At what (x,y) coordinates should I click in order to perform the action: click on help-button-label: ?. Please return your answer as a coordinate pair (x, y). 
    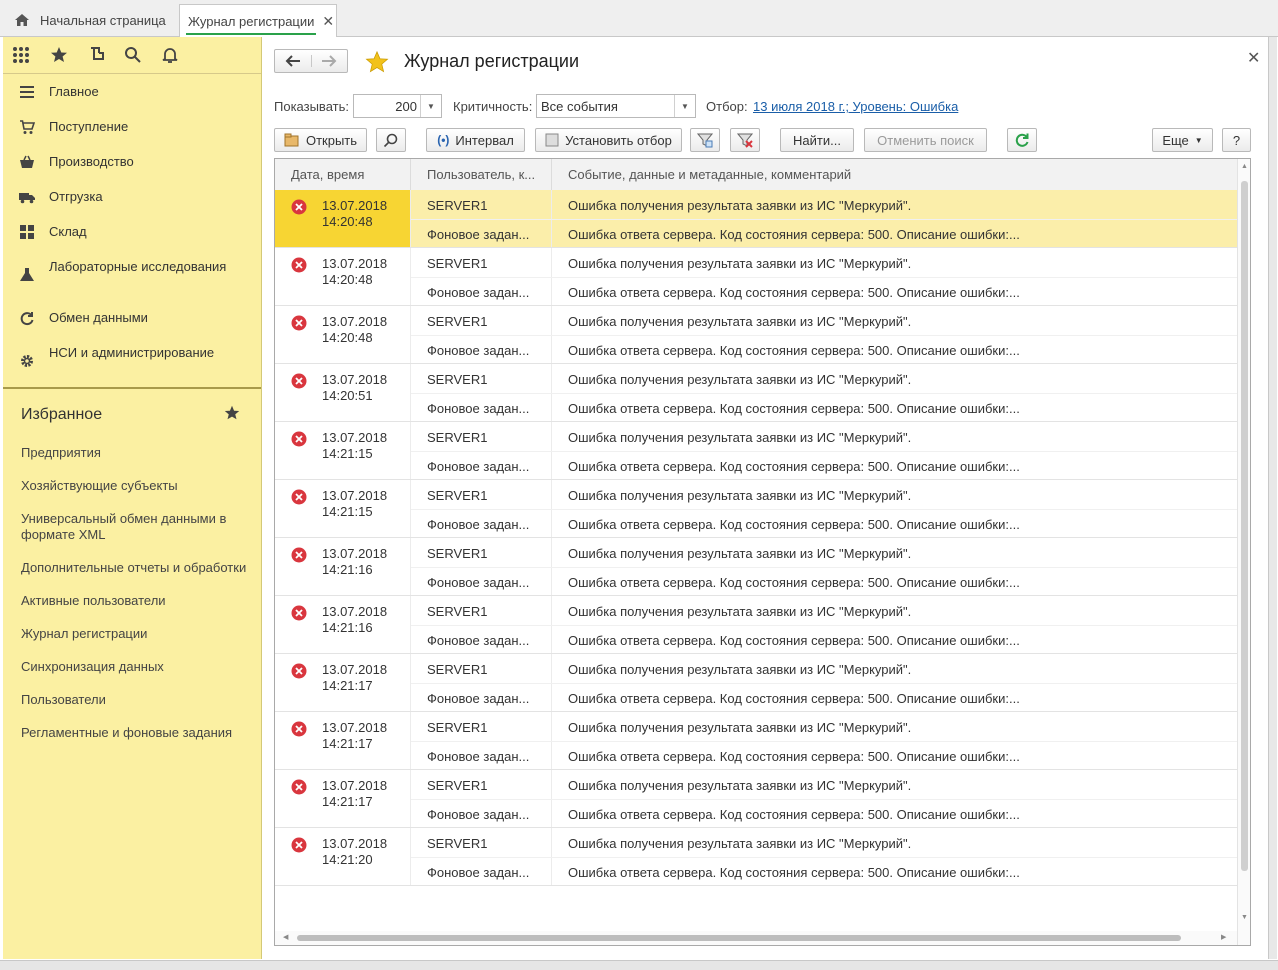
    Looking at the image, I should click on (1236, 140).